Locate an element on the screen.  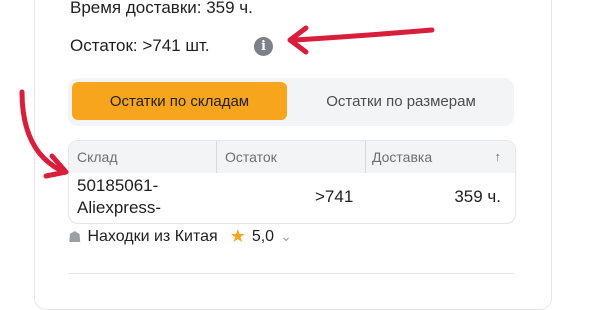
shop-icon: ☗ is located at coordinates (75, 237).